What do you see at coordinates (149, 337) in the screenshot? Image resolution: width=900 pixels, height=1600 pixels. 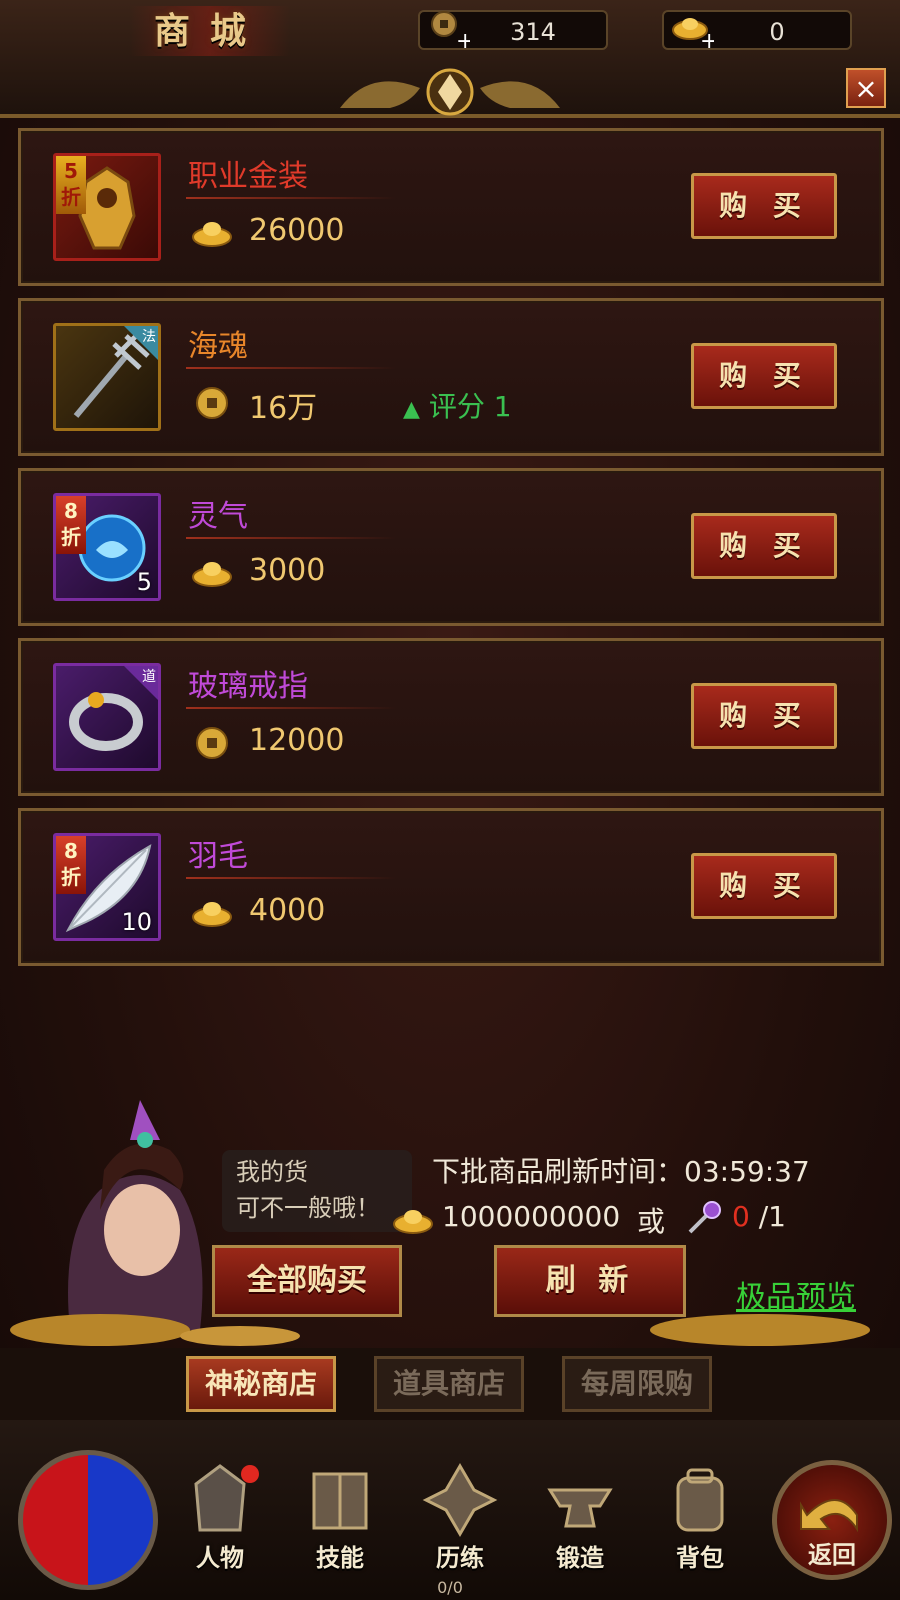 I see `class-corner-label: 法` at bounding box center [149, 337].